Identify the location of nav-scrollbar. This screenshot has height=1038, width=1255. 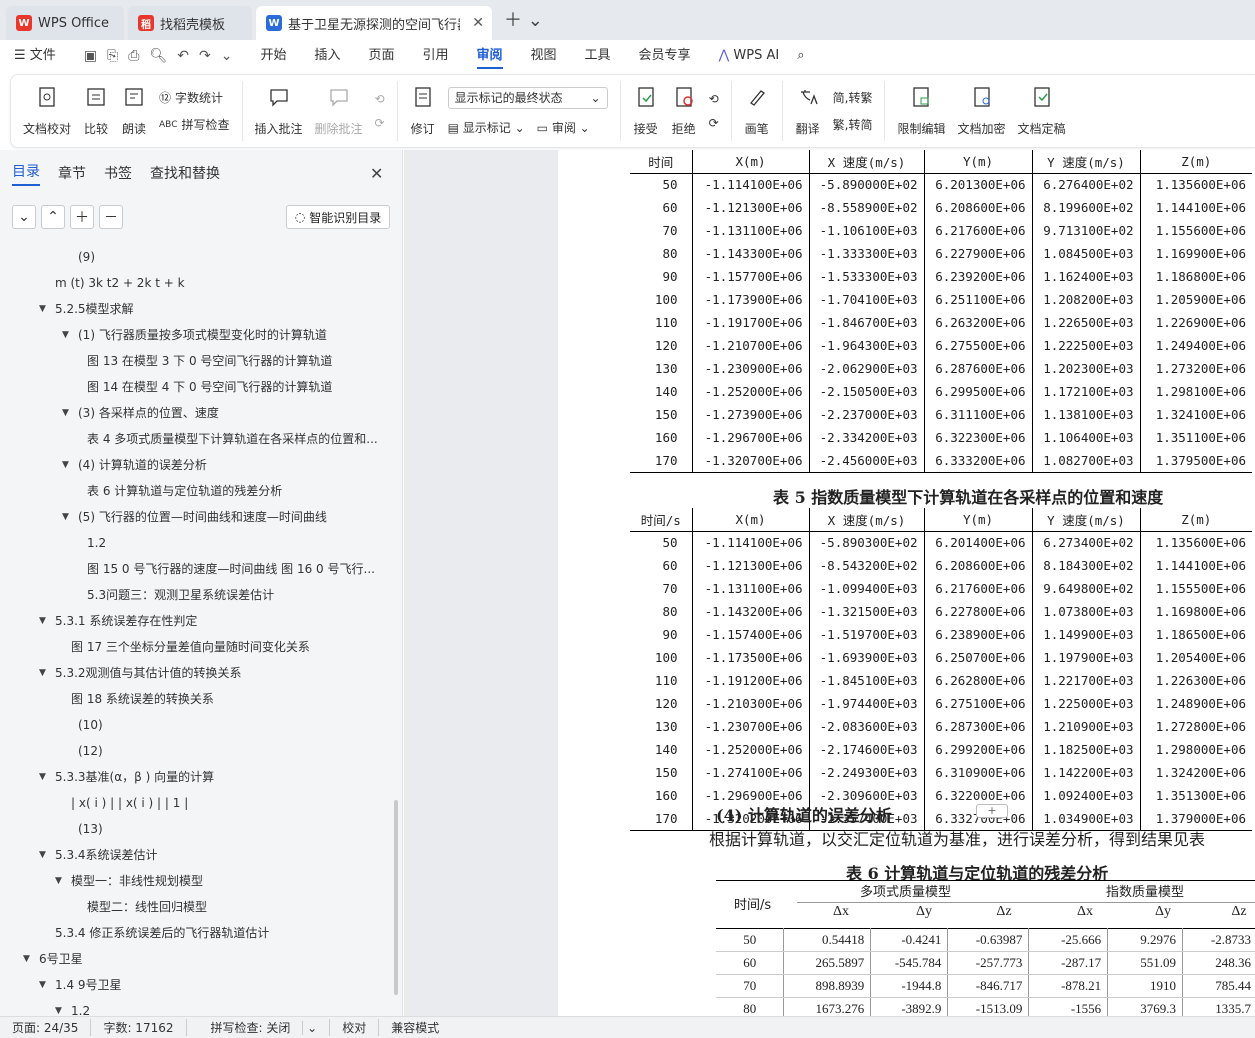
(396, 897).